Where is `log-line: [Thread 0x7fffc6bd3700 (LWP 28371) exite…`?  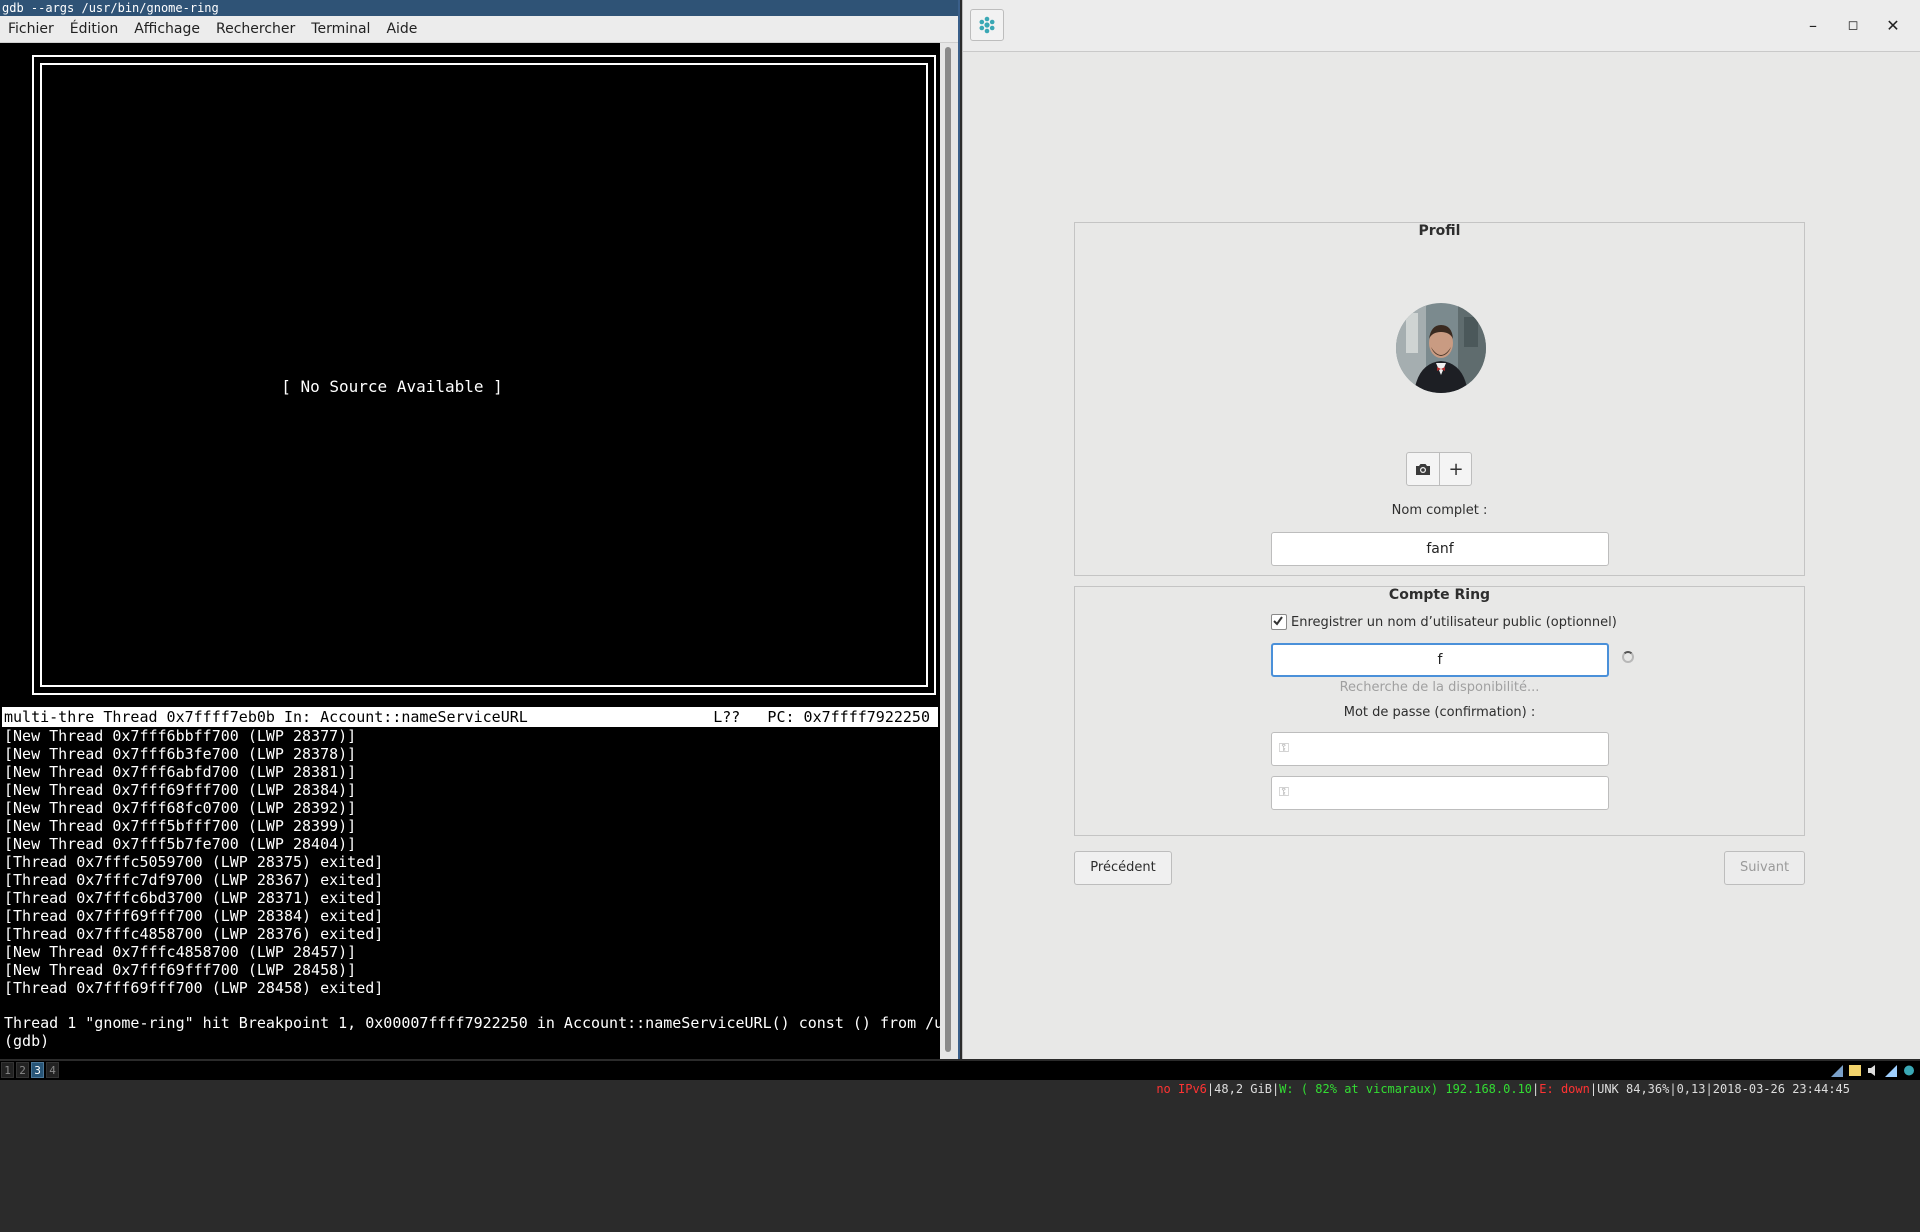 log-line: [Thread 0x7fffc6bd3700 (LWP 28371) exite… is located at coordinates (194, 898).